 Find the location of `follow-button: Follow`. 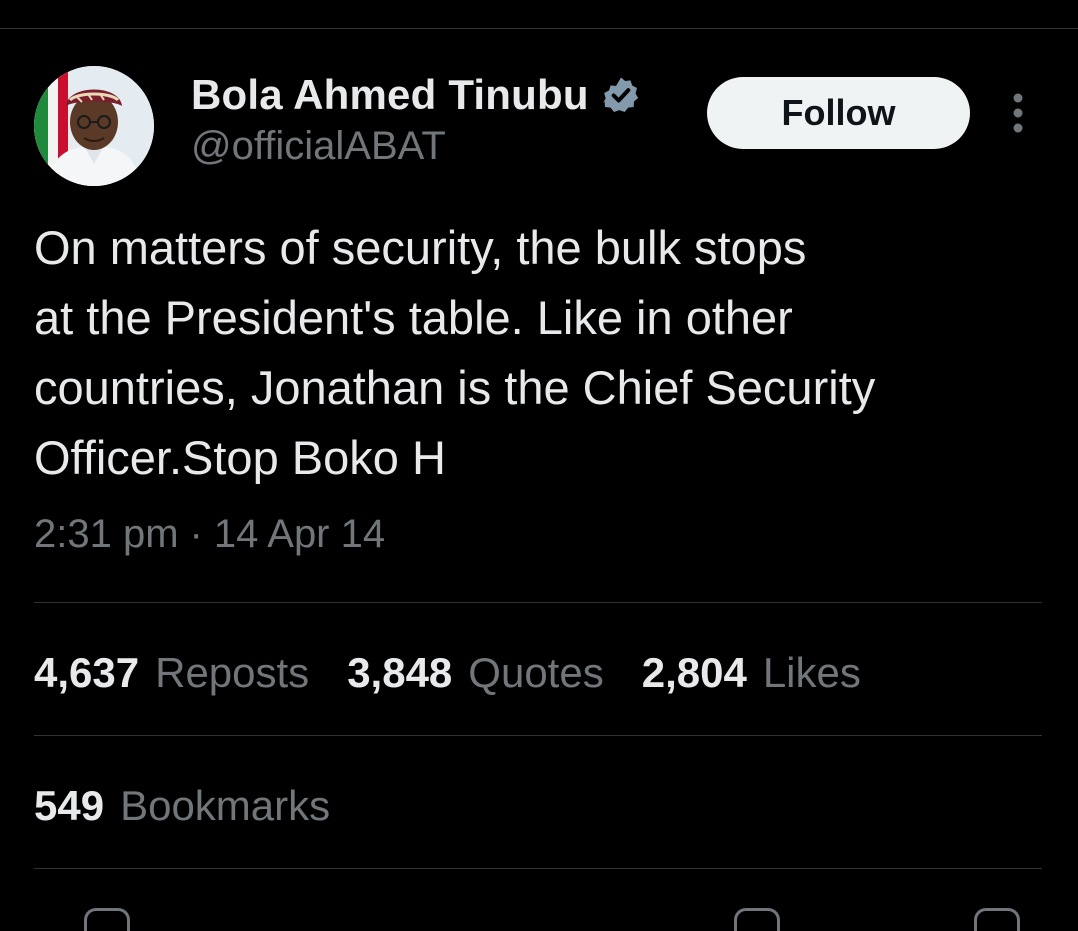

follow-button: Follow is located at coordinates (838, 113).